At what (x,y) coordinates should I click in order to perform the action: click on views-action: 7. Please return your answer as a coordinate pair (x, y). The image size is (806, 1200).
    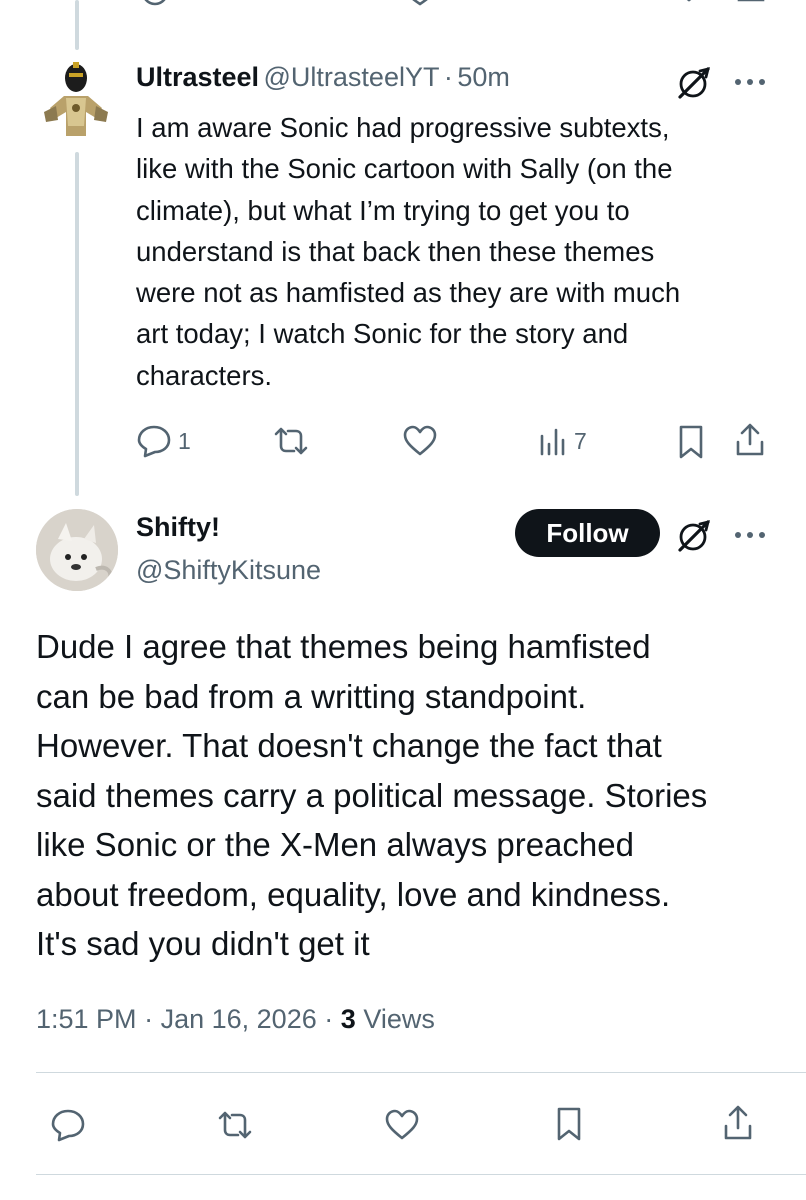
    Looking at the image, I should click on (562, 441).